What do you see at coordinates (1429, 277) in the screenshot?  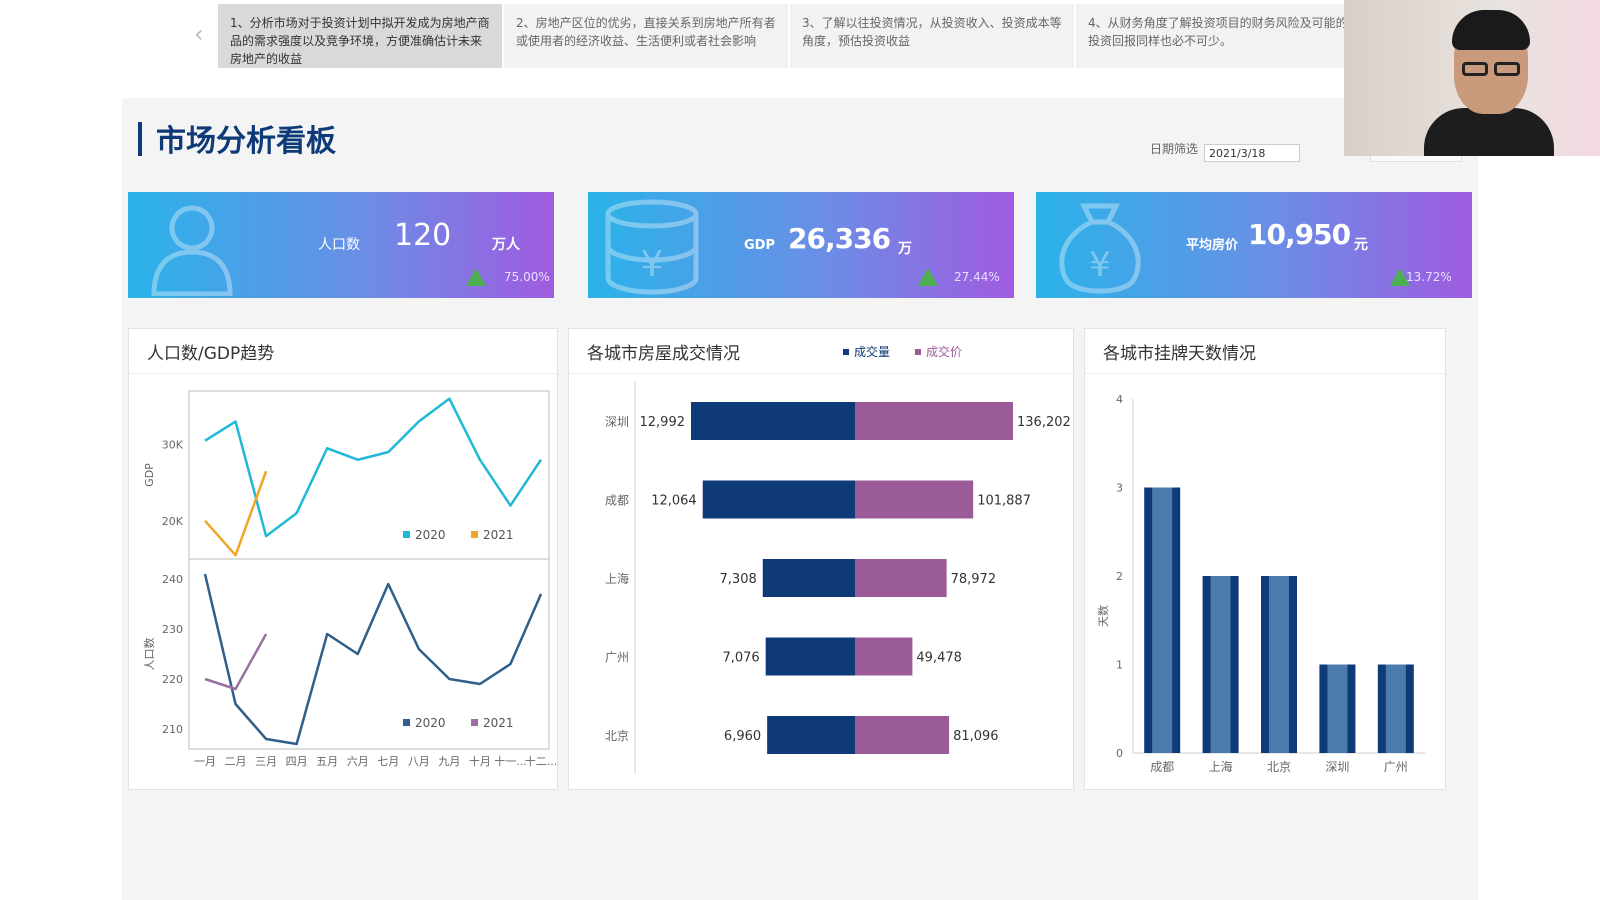 I see `kpi-change: 13.72%` at bounding box center [1429, 277].